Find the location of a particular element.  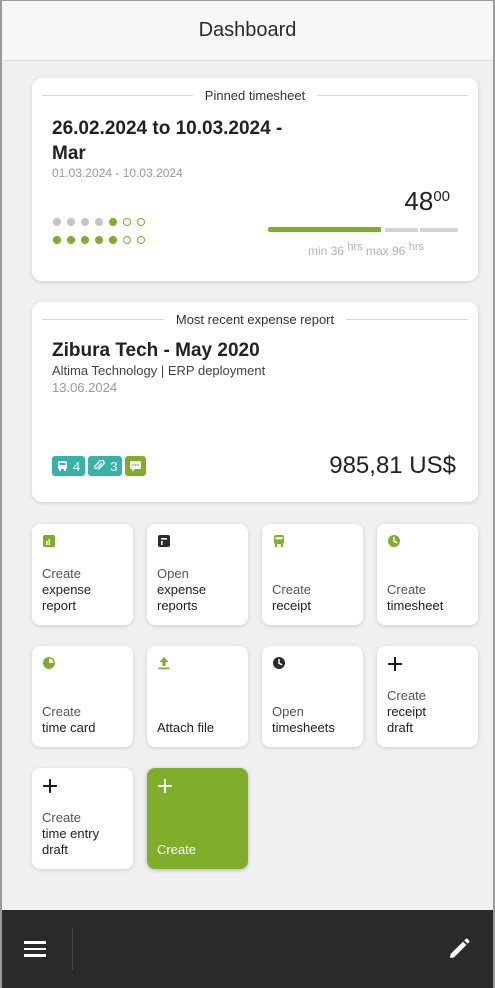

attachments-badge: 3 is located at coordinates (105, 466).